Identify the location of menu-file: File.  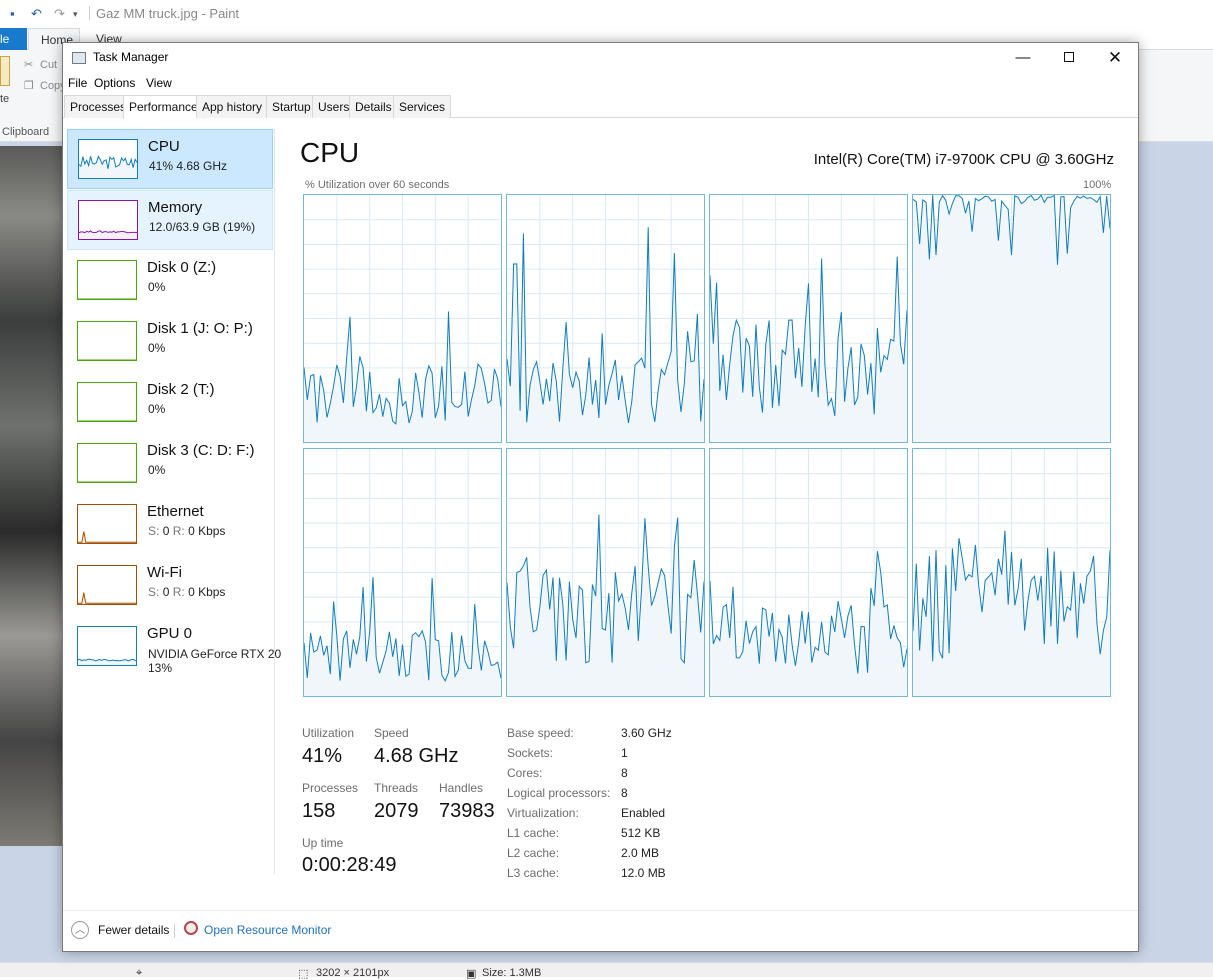
(77, 83).